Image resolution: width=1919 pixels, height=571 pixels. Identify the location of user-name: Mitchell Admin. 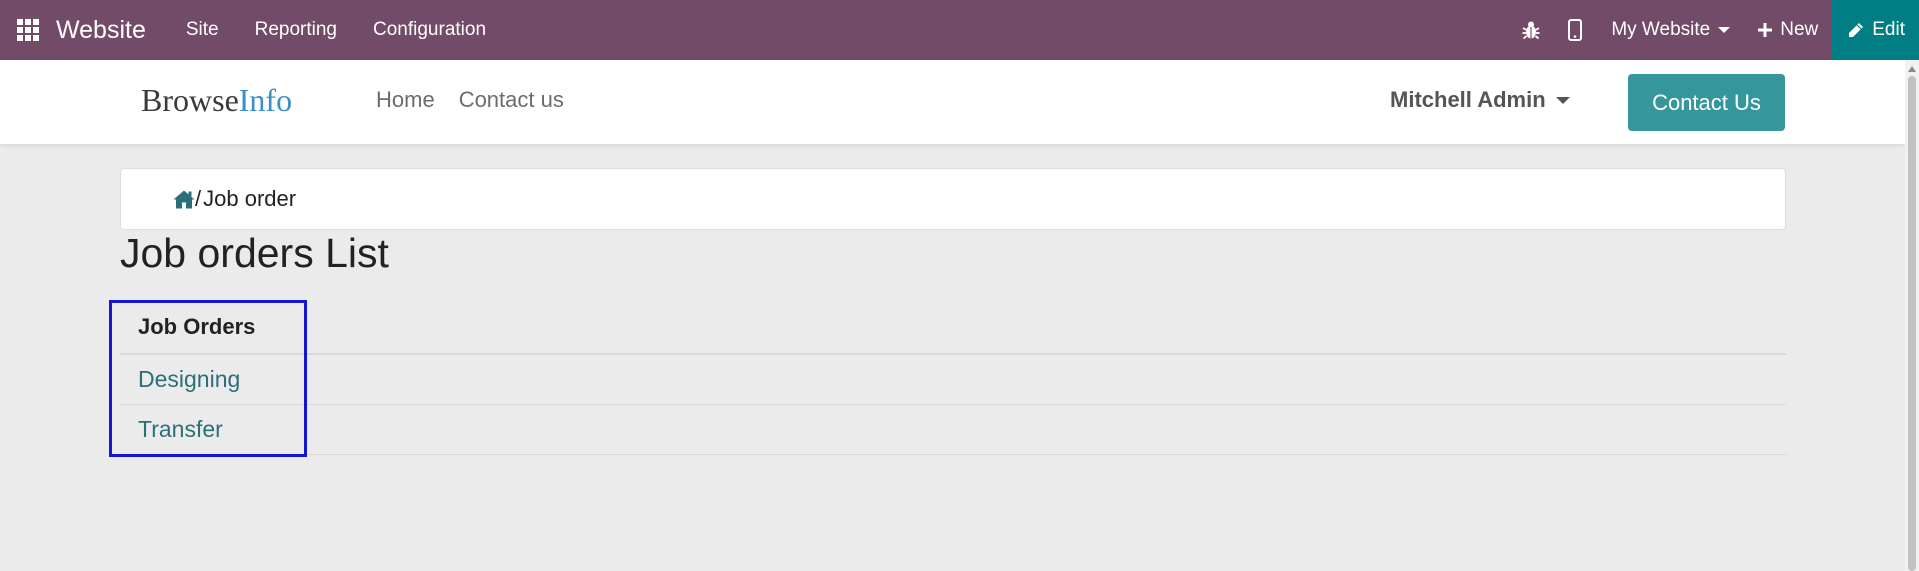
(1468, 99).